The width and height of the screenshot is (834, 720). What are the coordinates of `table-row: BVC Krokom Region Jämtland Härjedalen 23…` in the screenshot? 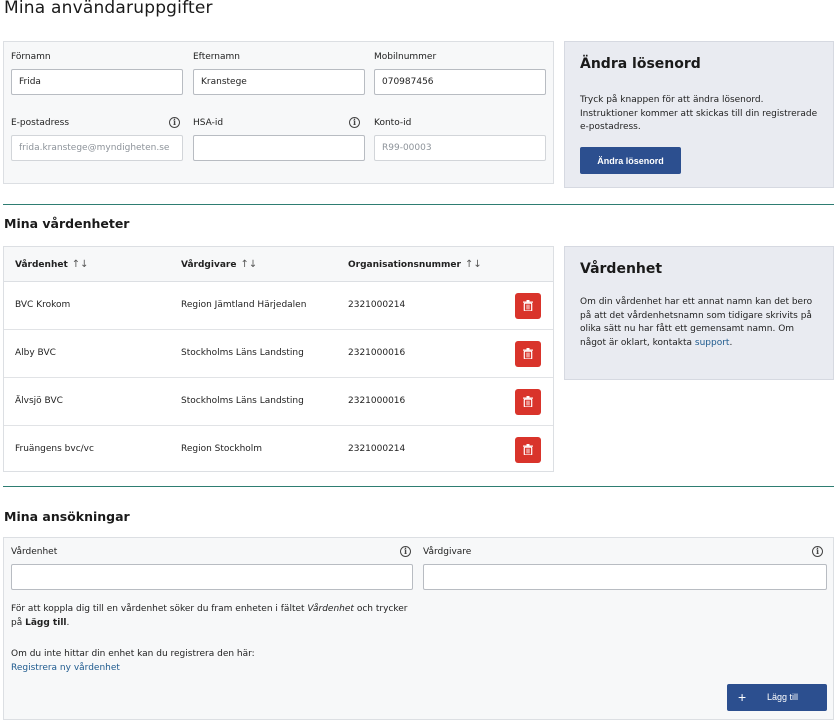 It's located at (278, 306).